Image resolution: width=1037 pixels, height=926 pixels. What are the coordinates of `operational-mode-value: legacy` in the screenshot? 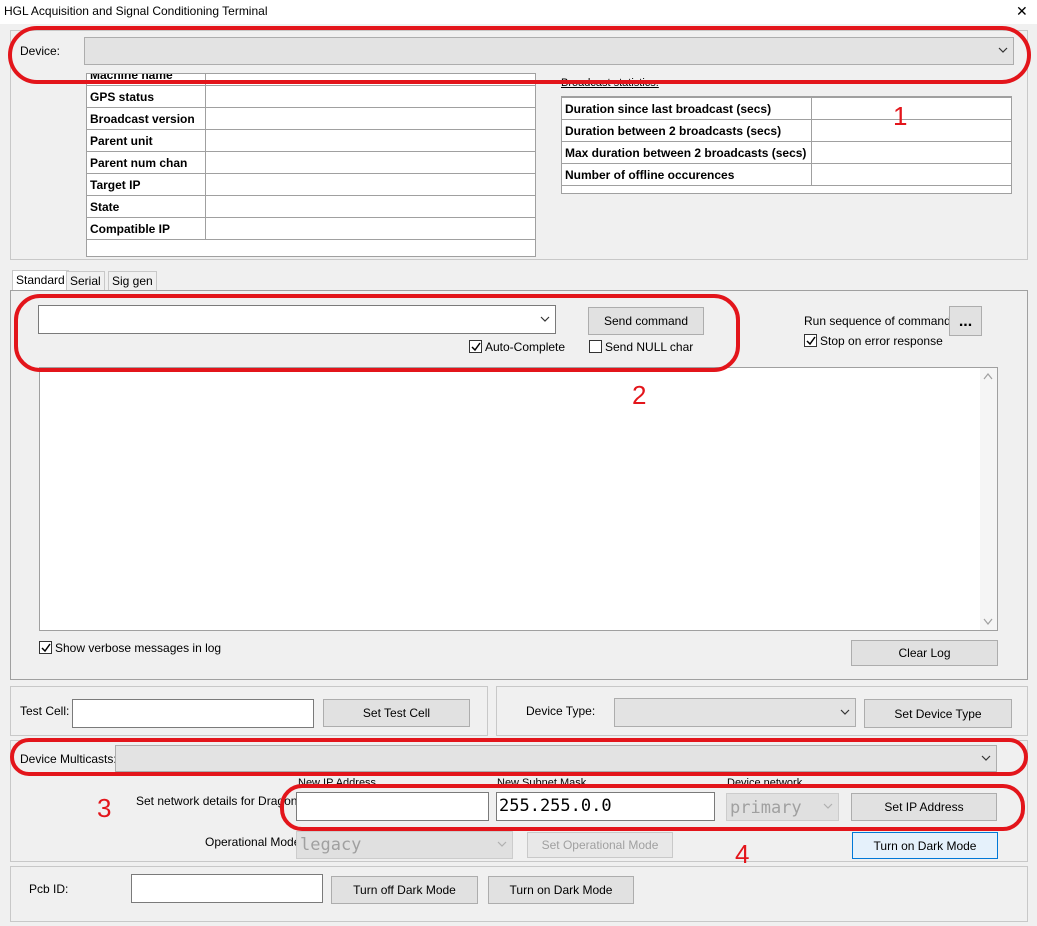 It's located at (331, 845).